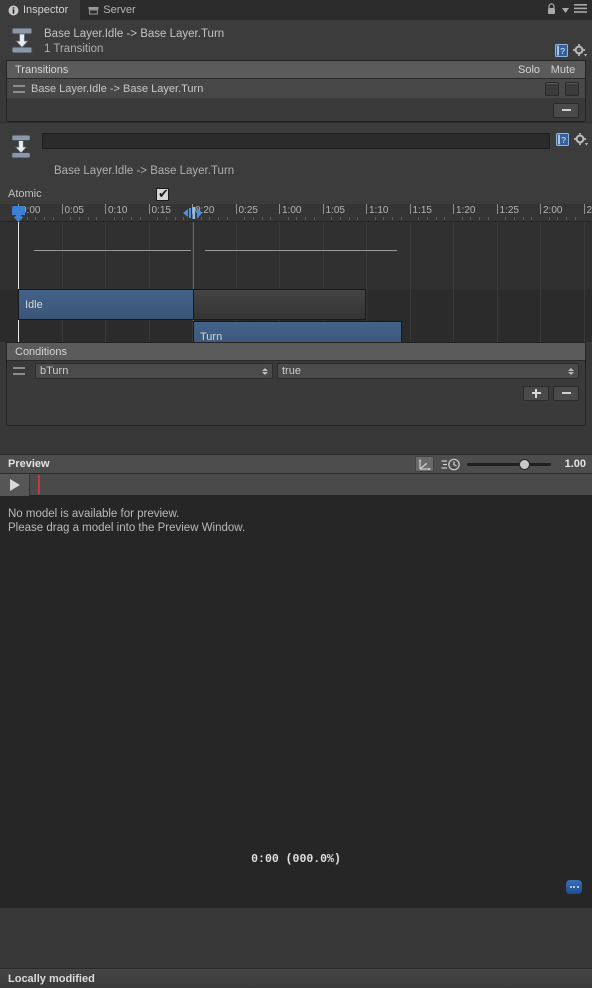  Describe the element at coordinates (279, 304) in the screenshot. I see `source-clip-tail` at that location.